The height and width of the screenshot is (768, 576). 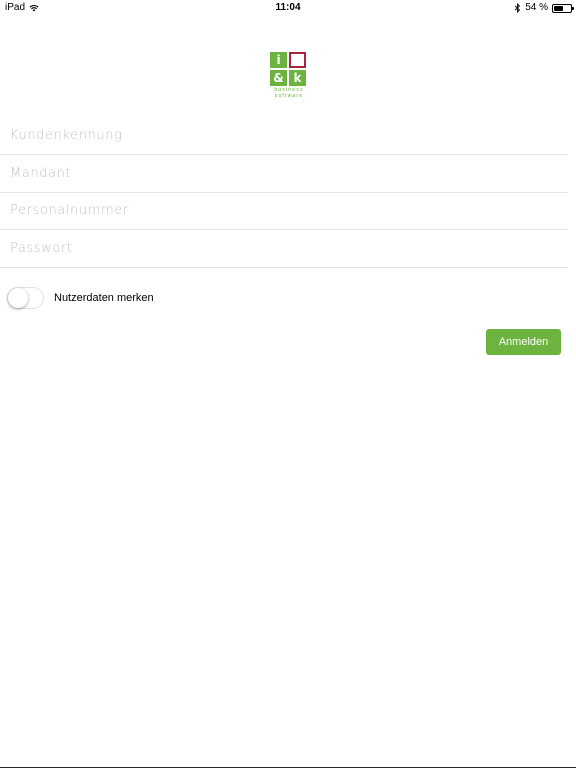 What do you see at coordinates (104, 298) in the screenshot?
I see `remember-user-label: Nutzerdaten merken` at bounding box center [104, 298].